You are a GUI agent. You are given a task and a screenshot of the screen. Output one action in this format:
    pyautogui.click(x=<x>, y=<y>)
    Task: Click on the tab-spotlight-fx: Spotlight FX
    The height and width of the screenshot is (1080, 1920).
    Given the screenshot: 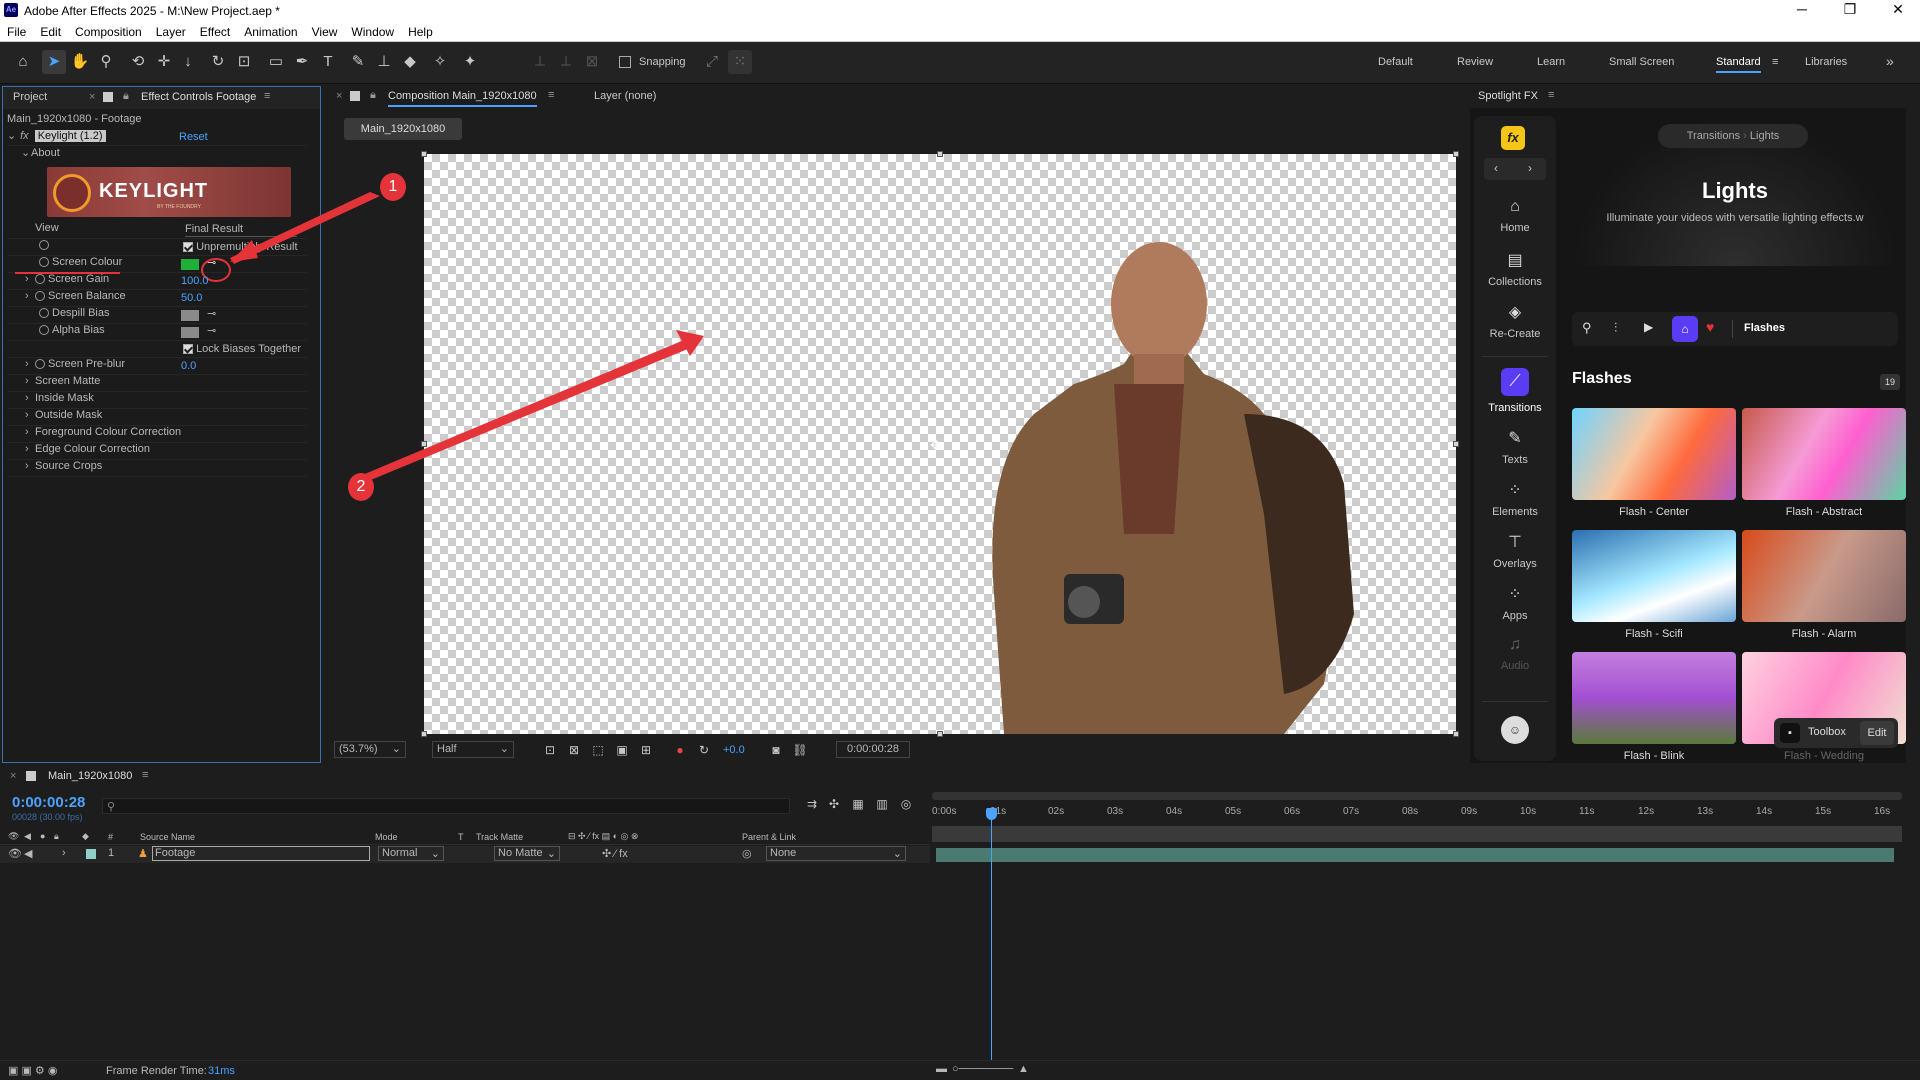 What is the action you would take?
    pyautogui.click(x=1508, y=96)
    